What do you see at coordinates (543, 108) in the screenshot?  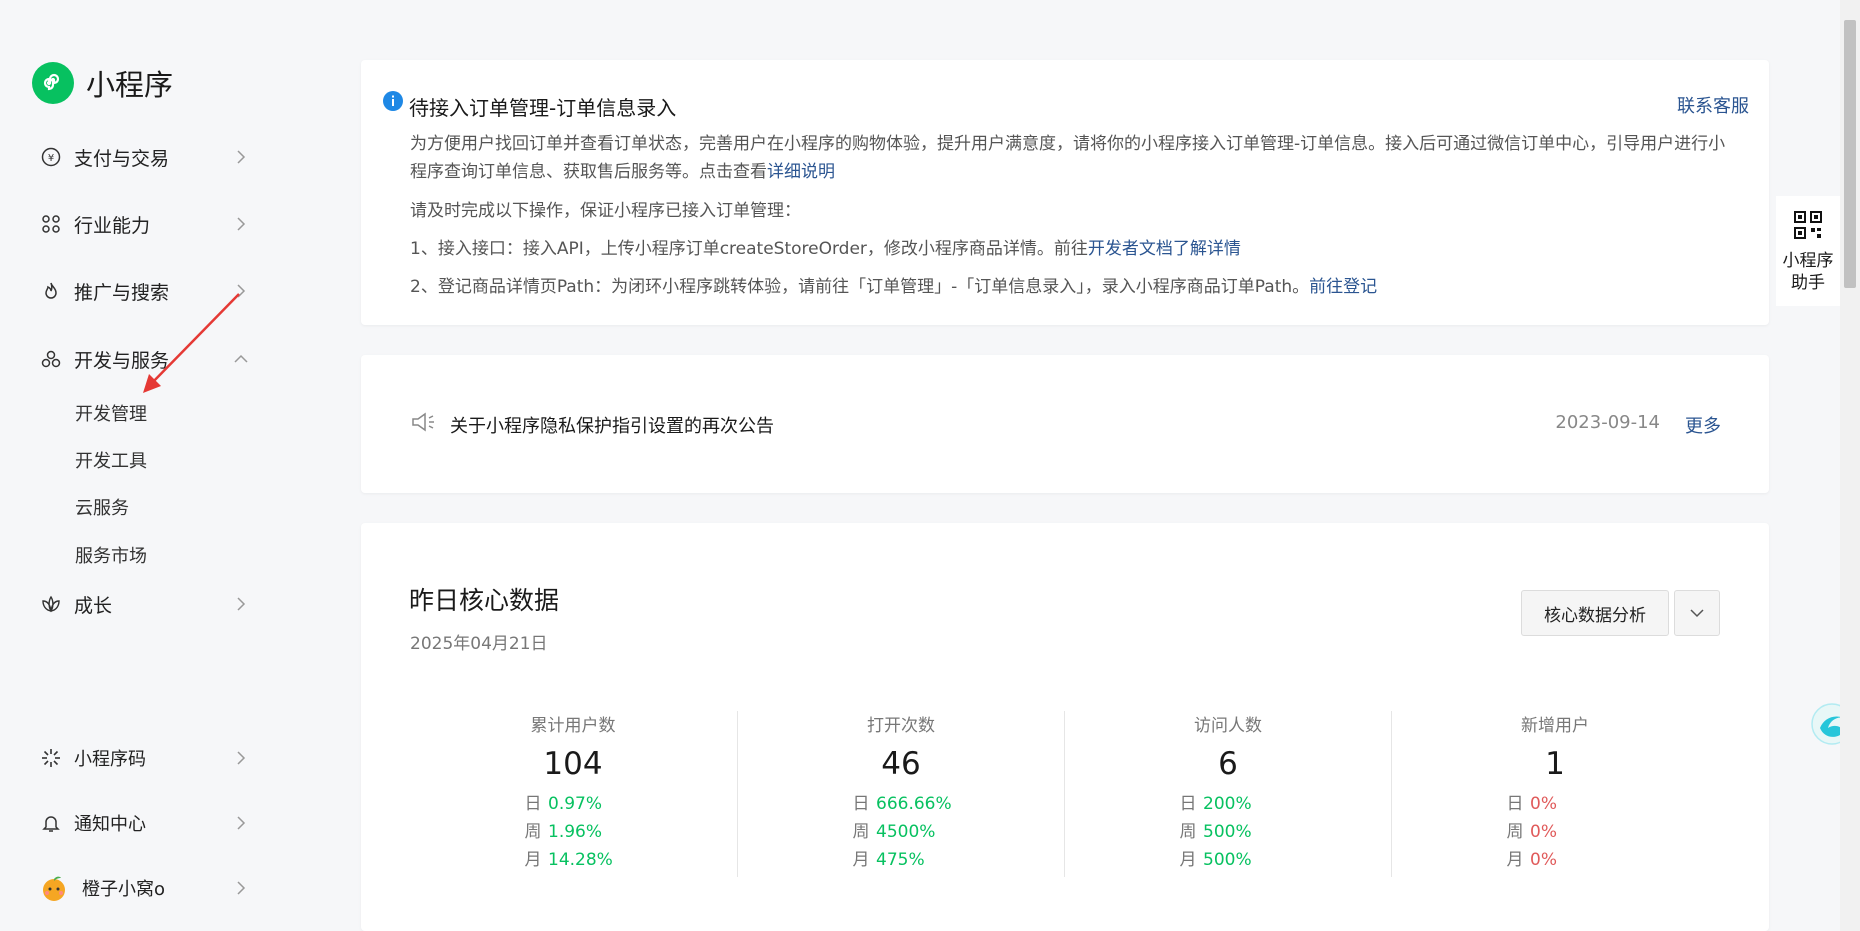 I see `notice-title: 待接入订单管理-订单信息录入` at bounding box center [543, 108].